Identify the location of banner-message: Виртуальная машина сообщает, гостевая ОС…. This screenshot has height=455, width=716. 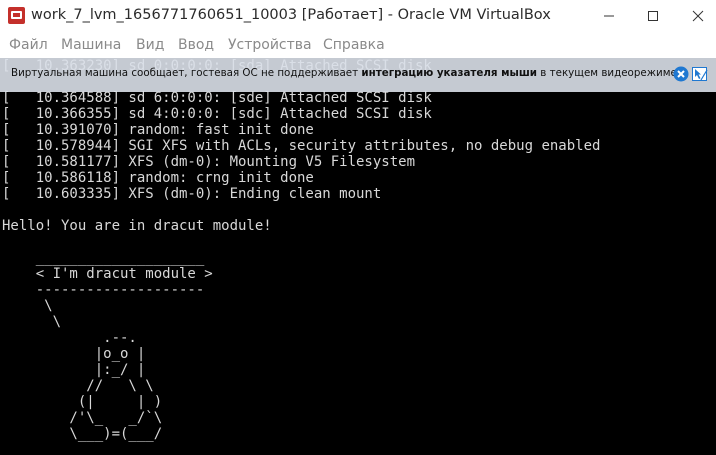
(346, 73).